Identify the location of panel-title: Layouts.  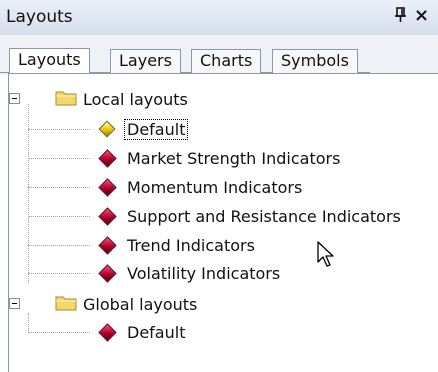
(39, 17).